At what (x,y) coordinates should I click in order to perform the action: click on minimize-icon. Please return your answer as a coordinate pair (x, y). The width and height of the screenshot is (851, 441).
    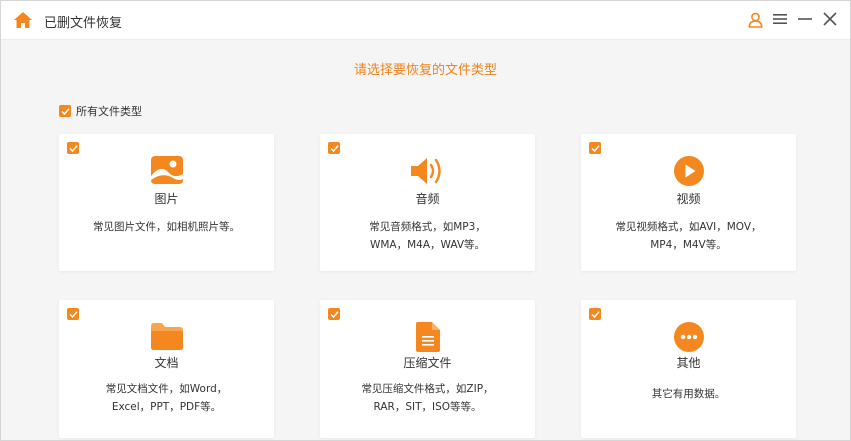
    Looking at the image, I should click on (805, 20).